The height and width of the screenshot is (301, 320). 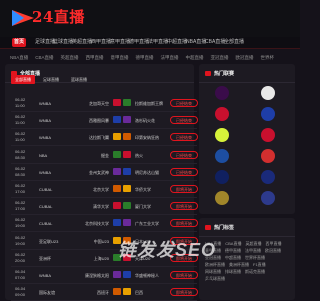 I want to click on tag-item: 排球直播, so click(x=233, y=271).